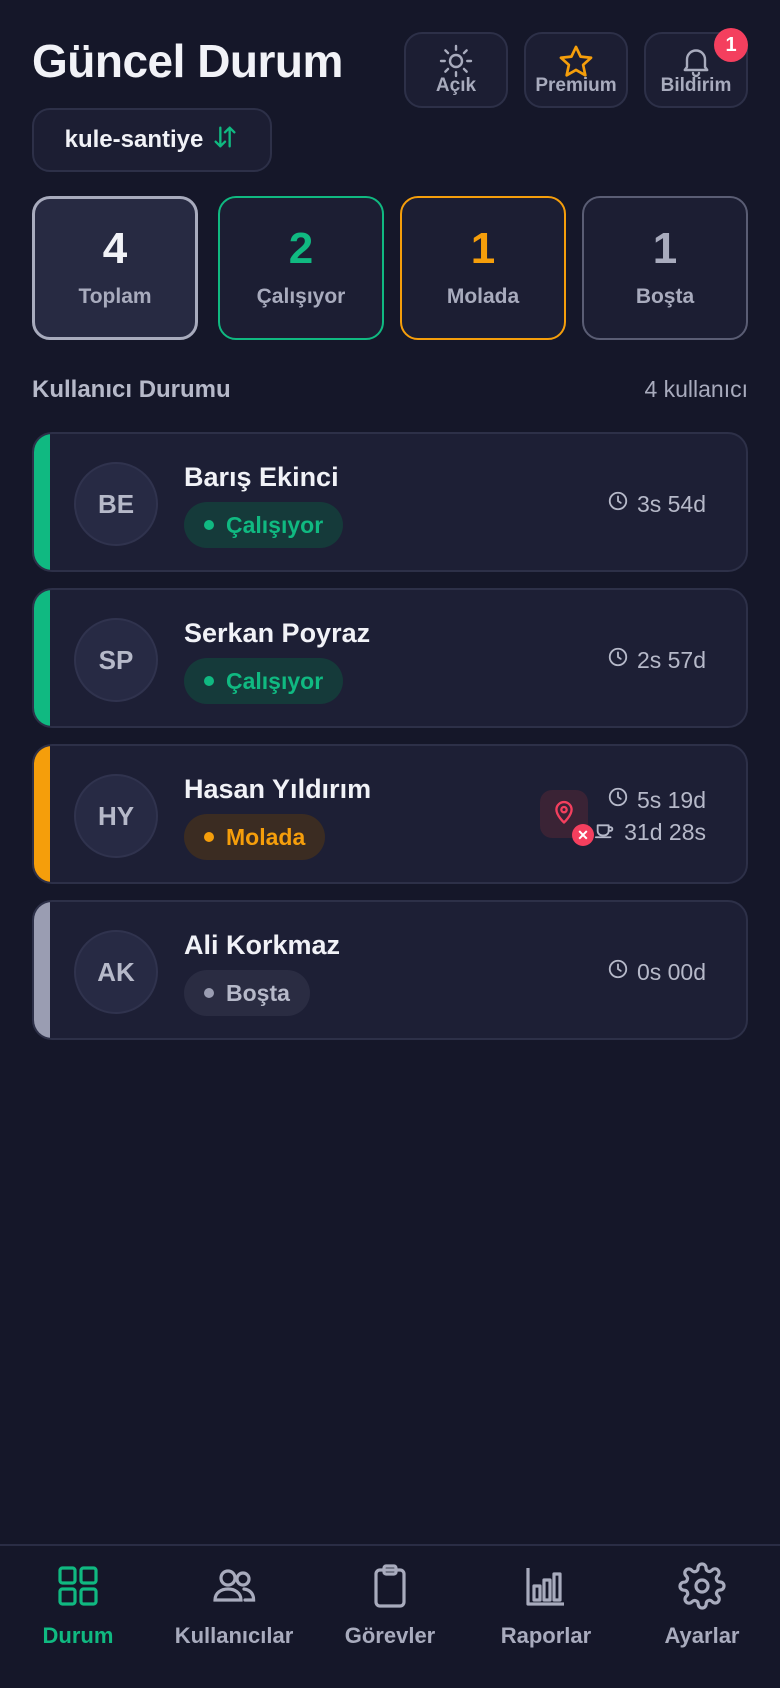  I want to click on premium-button: Premium, so click(576, 70).